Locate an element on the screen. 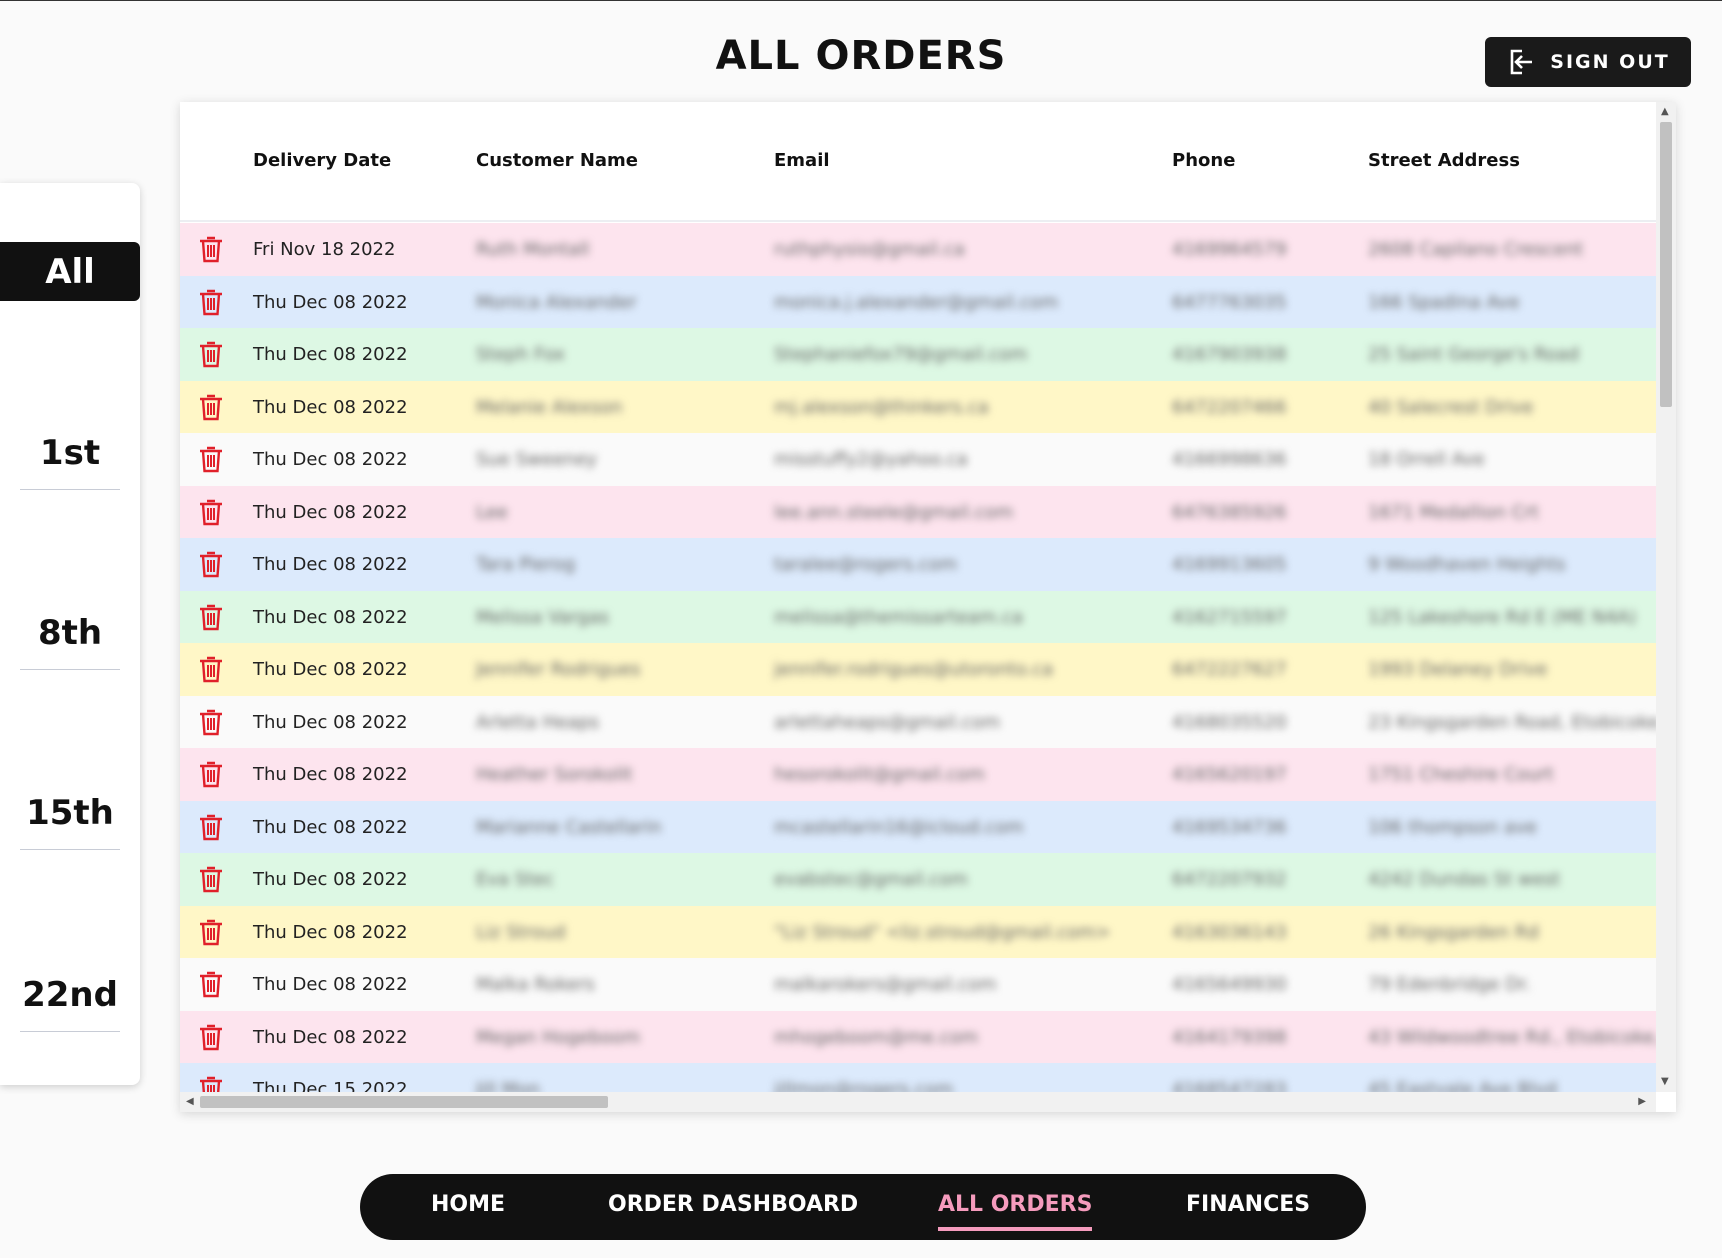 Image resolution: width=1722 pixels, height=1258 pixels. cell-email: lee.ann.steele@gmail.com is located at coordinates (894, 512).